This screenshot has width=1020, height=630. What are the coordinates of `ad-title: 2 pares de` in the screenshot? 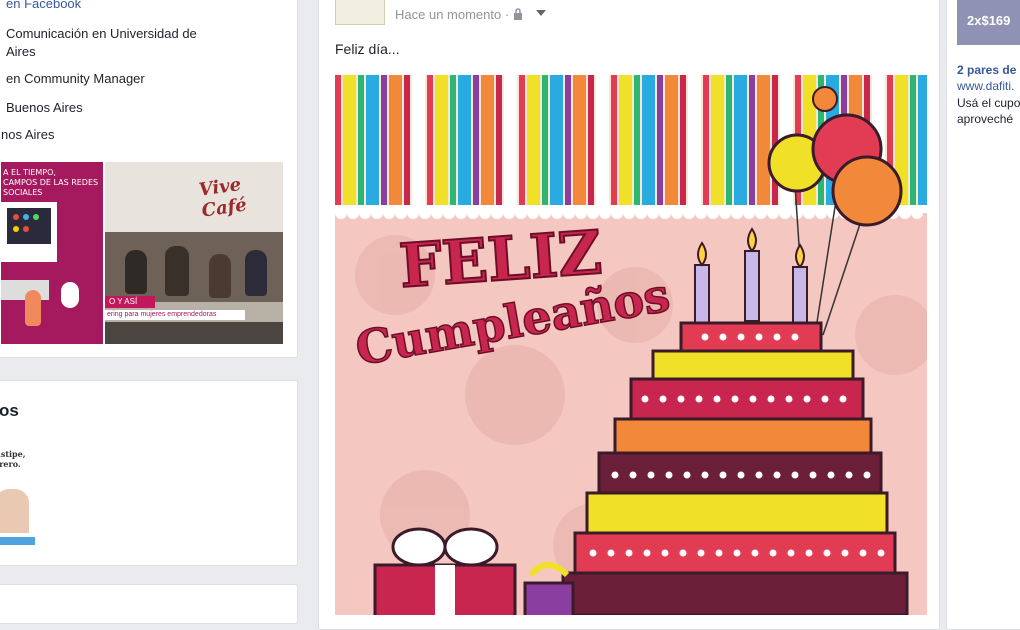 It's located at (986, 70).